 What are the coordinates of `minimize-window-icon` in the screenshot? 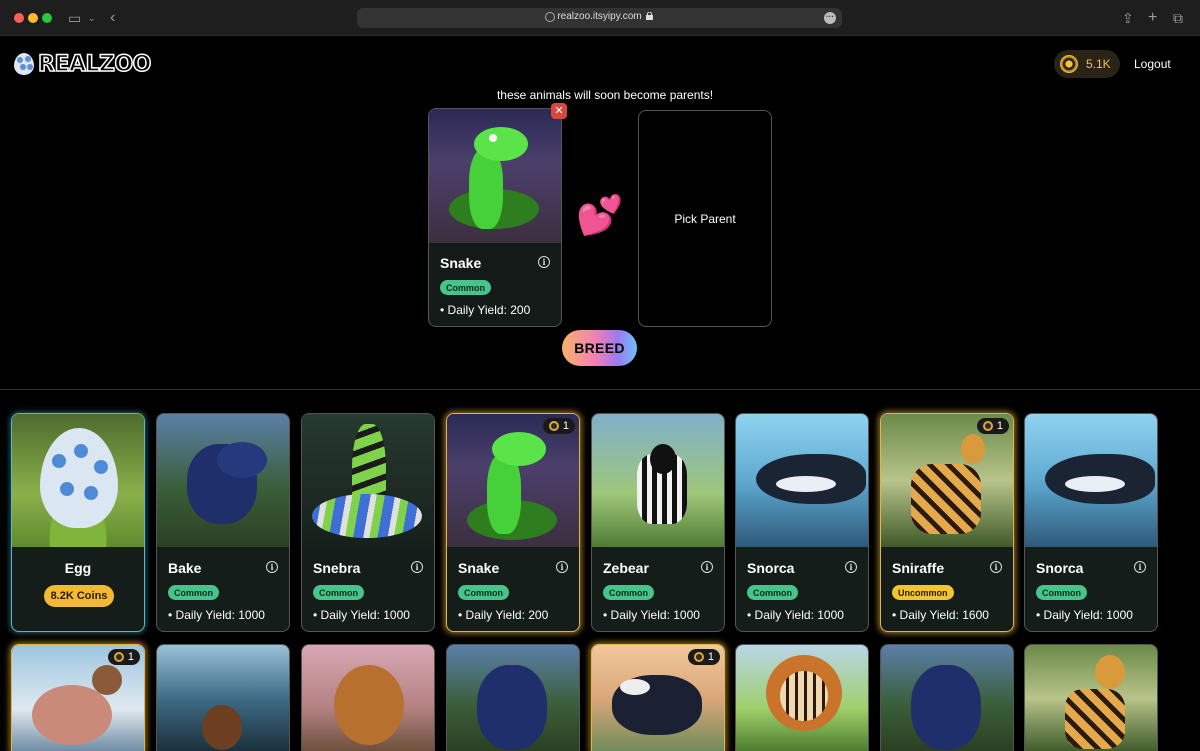 It's located at (33, 18).